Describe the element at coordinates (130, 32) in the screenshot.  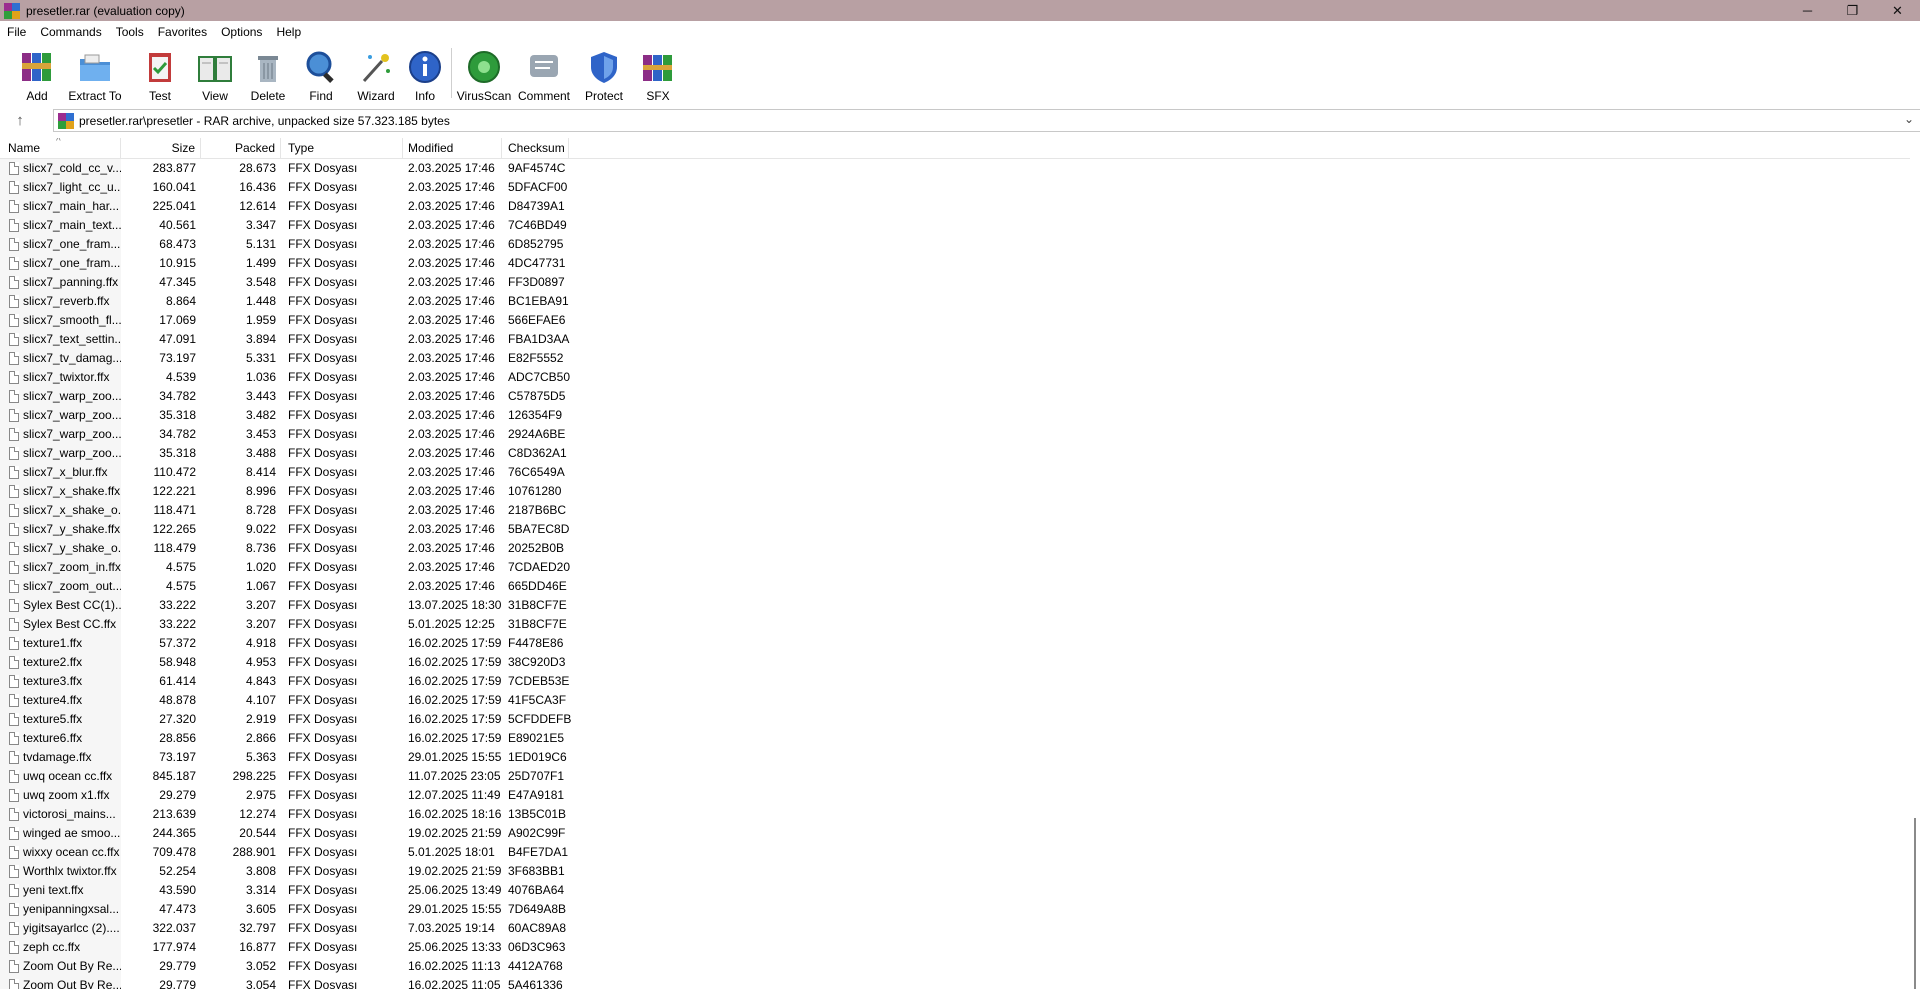
I see `menu-tools: Tools` at that location.